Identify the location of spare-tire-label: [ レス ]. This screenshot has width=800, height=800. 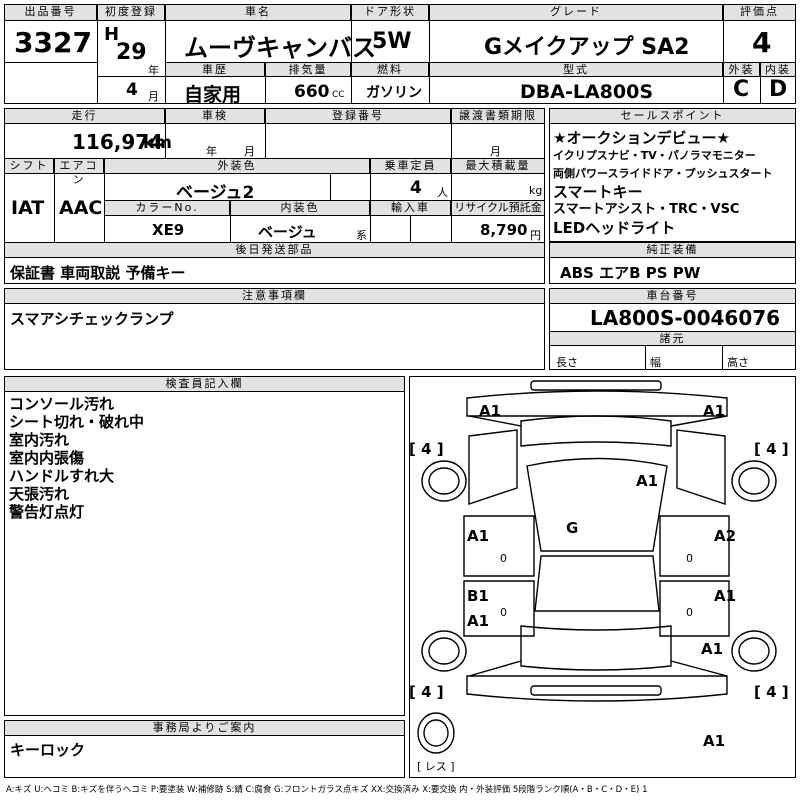
(436, 766).